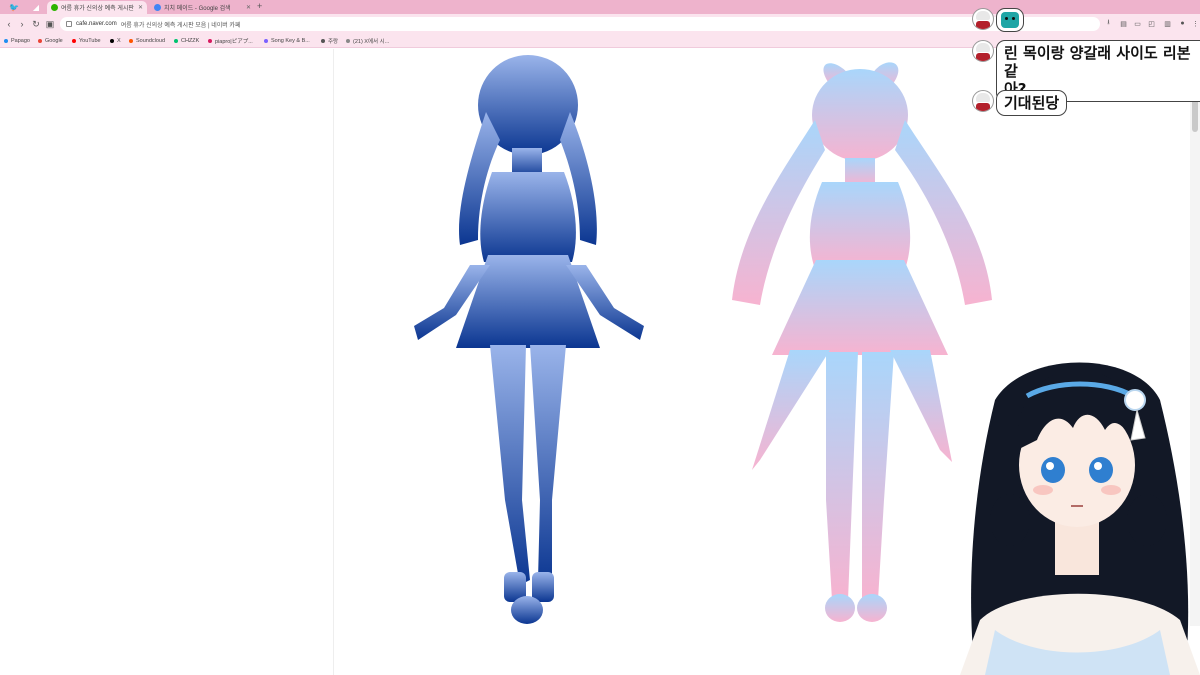  Describe the element at coordinates (1080, 518) in the screenshot. I see `vtuber-avatar` at that location.